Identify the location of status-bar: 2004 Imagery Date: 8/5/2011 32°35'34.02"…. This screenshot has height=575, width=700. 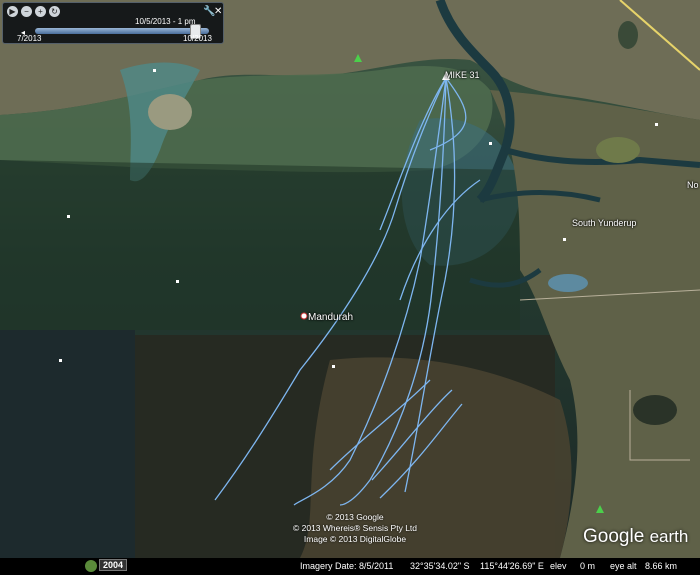
(350, 566).